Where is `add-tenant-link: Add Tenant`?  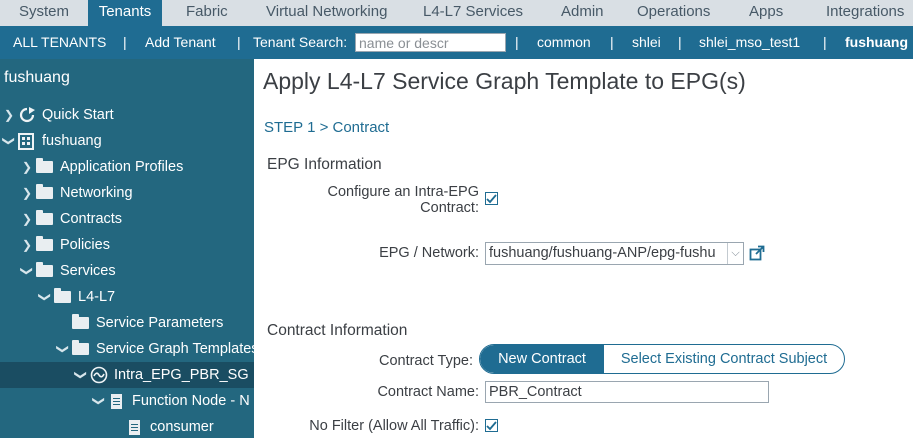
add-tenant-link: Add Tenant is located at coordinates (180, 42).